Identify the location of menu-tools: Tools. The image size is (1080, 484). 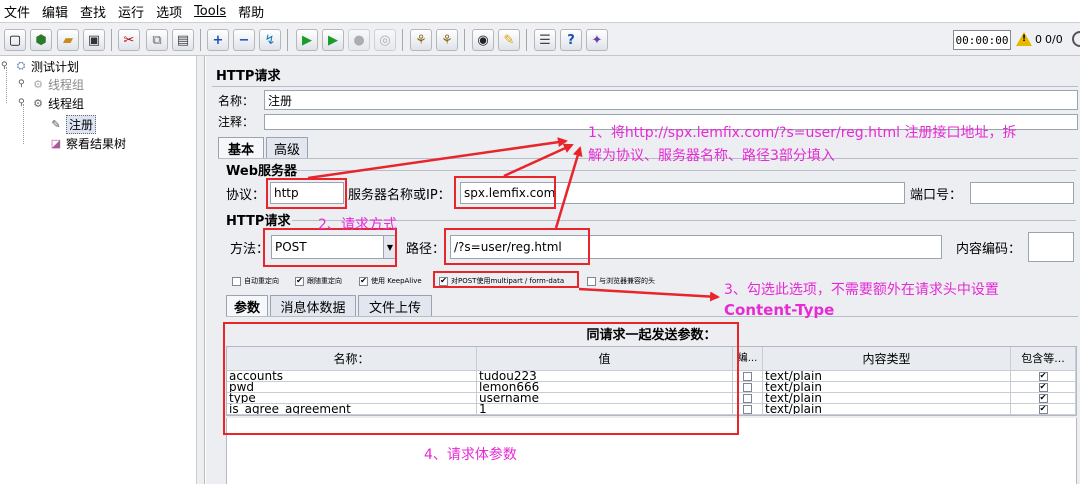
(210, 11).